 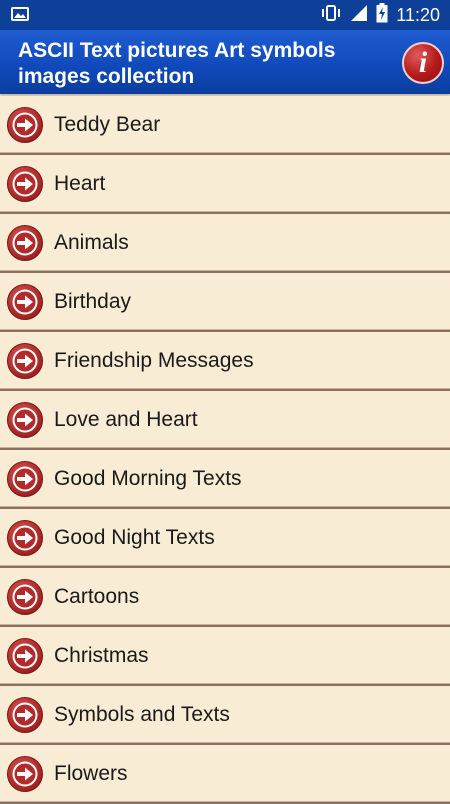 What do you see at coordinates (225, 184) in the screenshot?
I see `category-item: Heart` at bounding box center [225, 184].